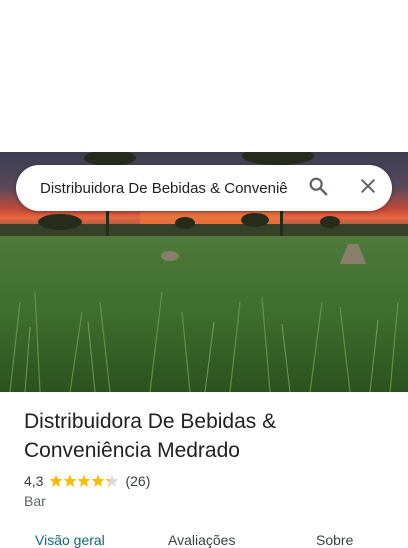 The width and height of the screenshot is (408, 548). Describe the element at coordinates (334, 540) in the screenshot. I see `tab-about: Sobre` at that location.